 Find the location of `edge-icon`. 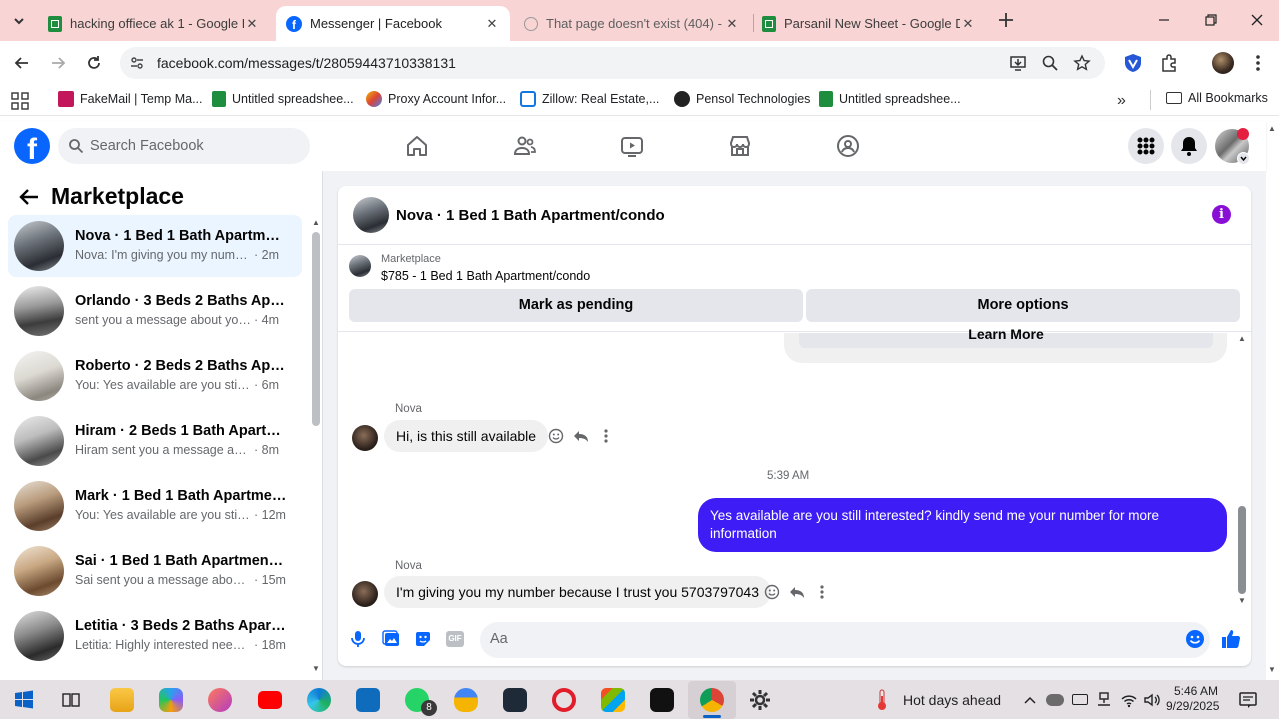

edge-icon is located at coordinates (319, 700).